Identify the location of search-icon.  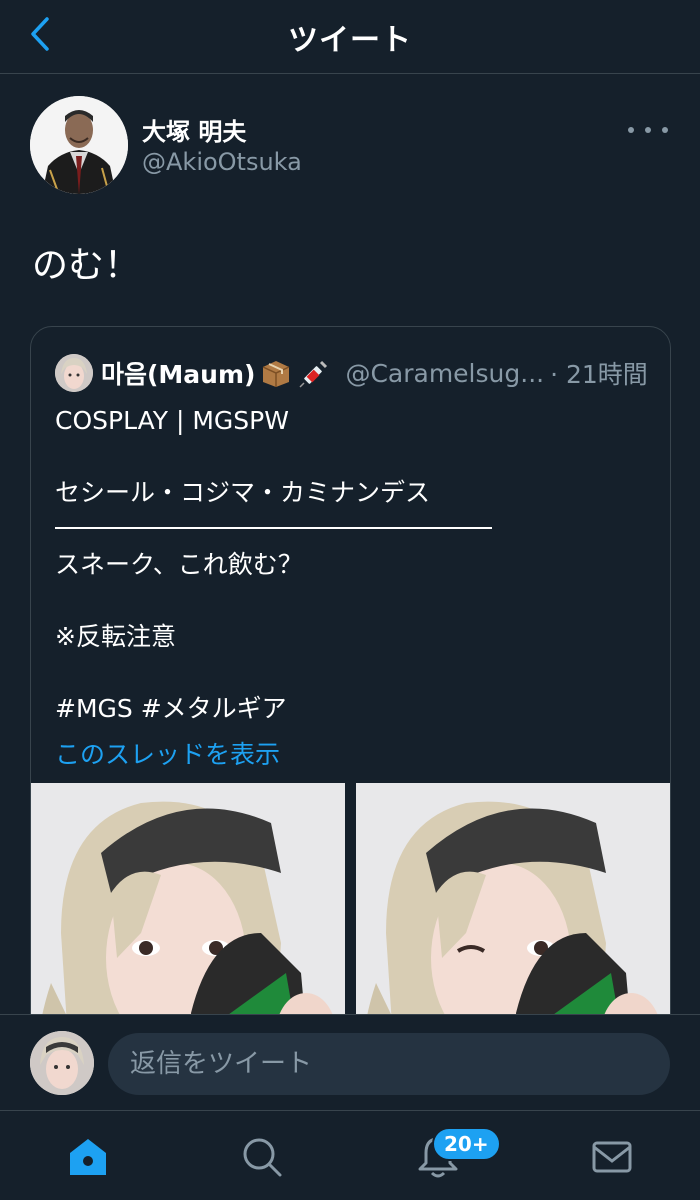
(262, 1157).